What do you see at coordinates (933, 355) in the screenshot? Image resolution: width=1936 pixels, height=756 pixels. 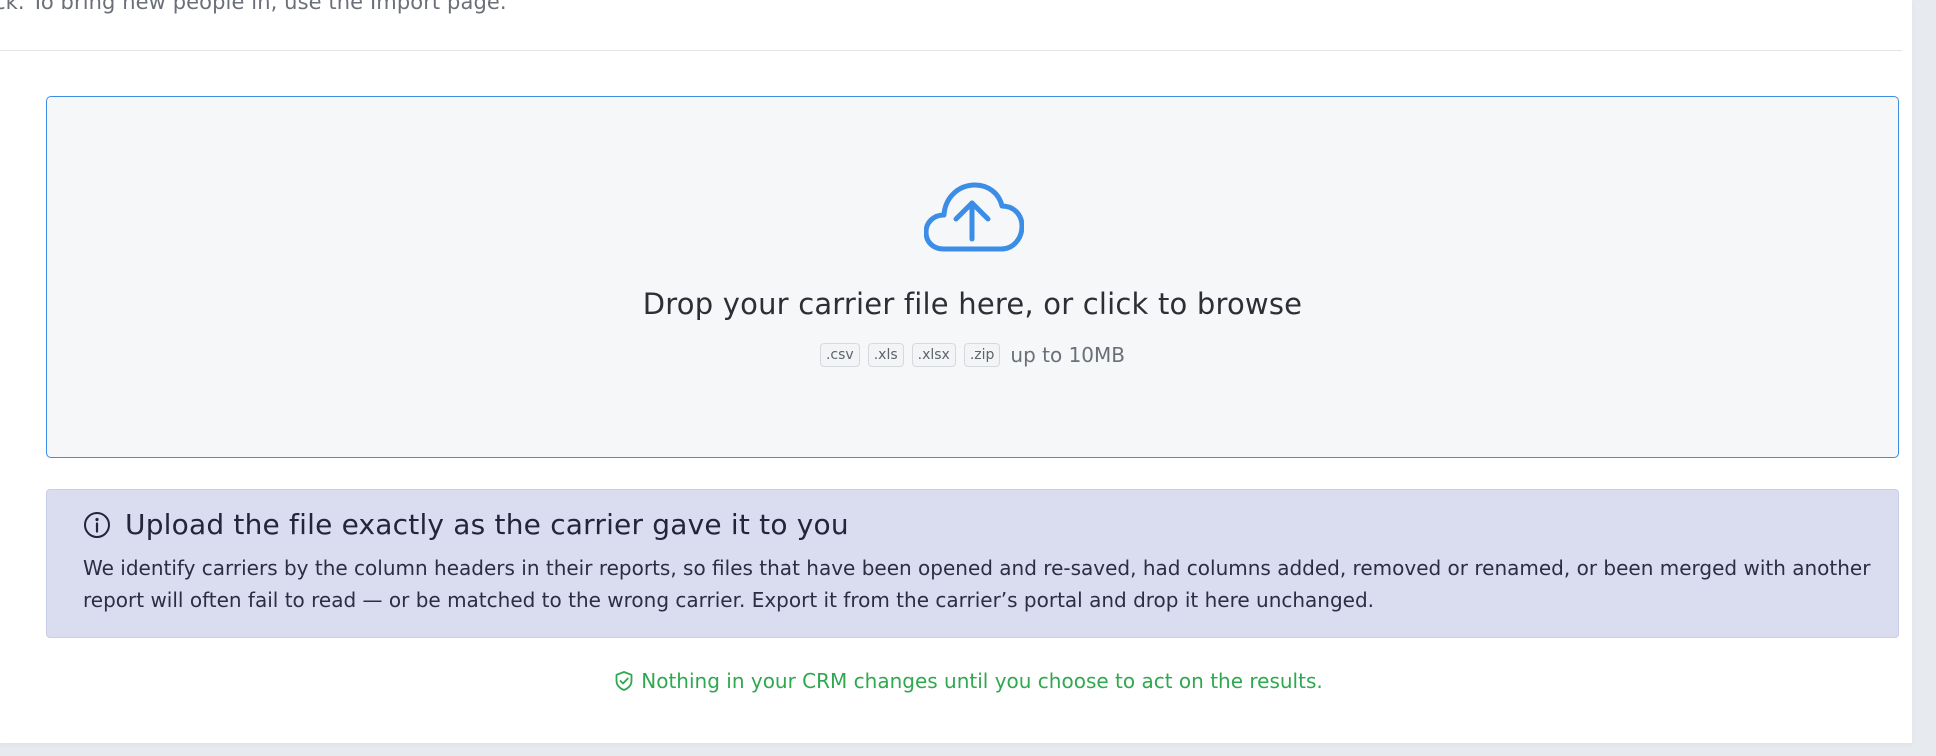 I see `file-type-chip-xlsx: .xlsx` at bounding box center [933, 355].